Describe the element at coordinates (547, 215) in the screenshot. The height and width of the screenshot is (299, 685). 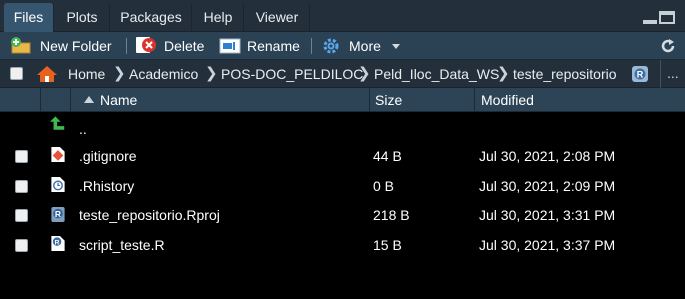
I see `file-modified: Jul 30, 2021, 3:31 PM` at that location.